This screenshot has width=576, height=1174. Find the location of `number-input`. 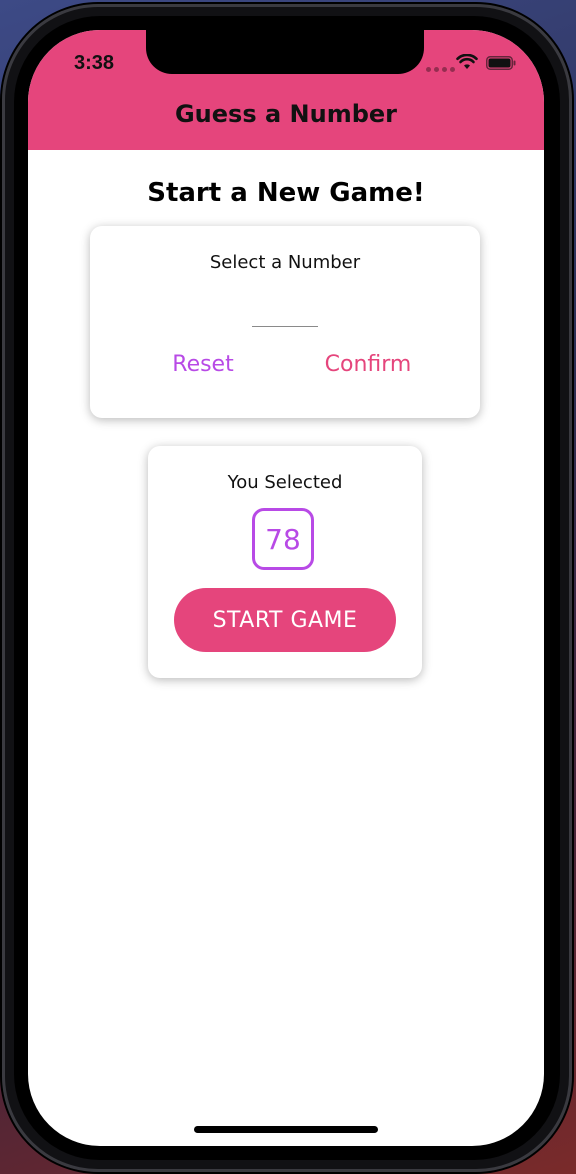

number-input is located at coordinates (285, 315).